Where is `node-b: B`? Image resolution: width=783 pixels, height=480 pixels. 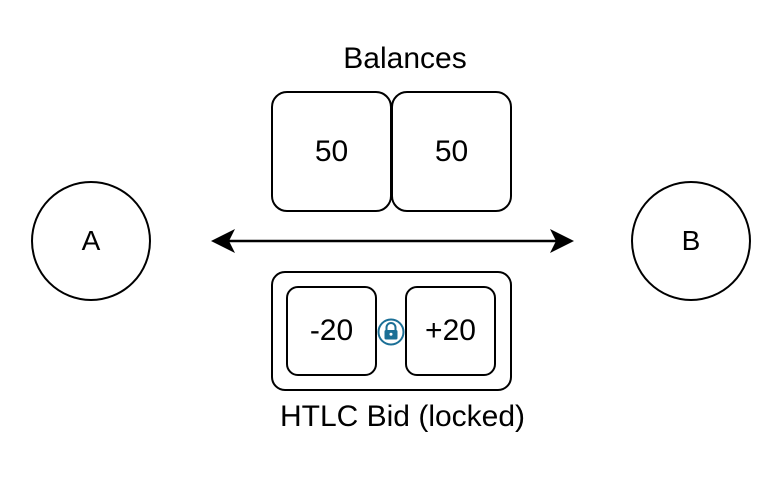
node-b: B is located at coordinates (691, 241).